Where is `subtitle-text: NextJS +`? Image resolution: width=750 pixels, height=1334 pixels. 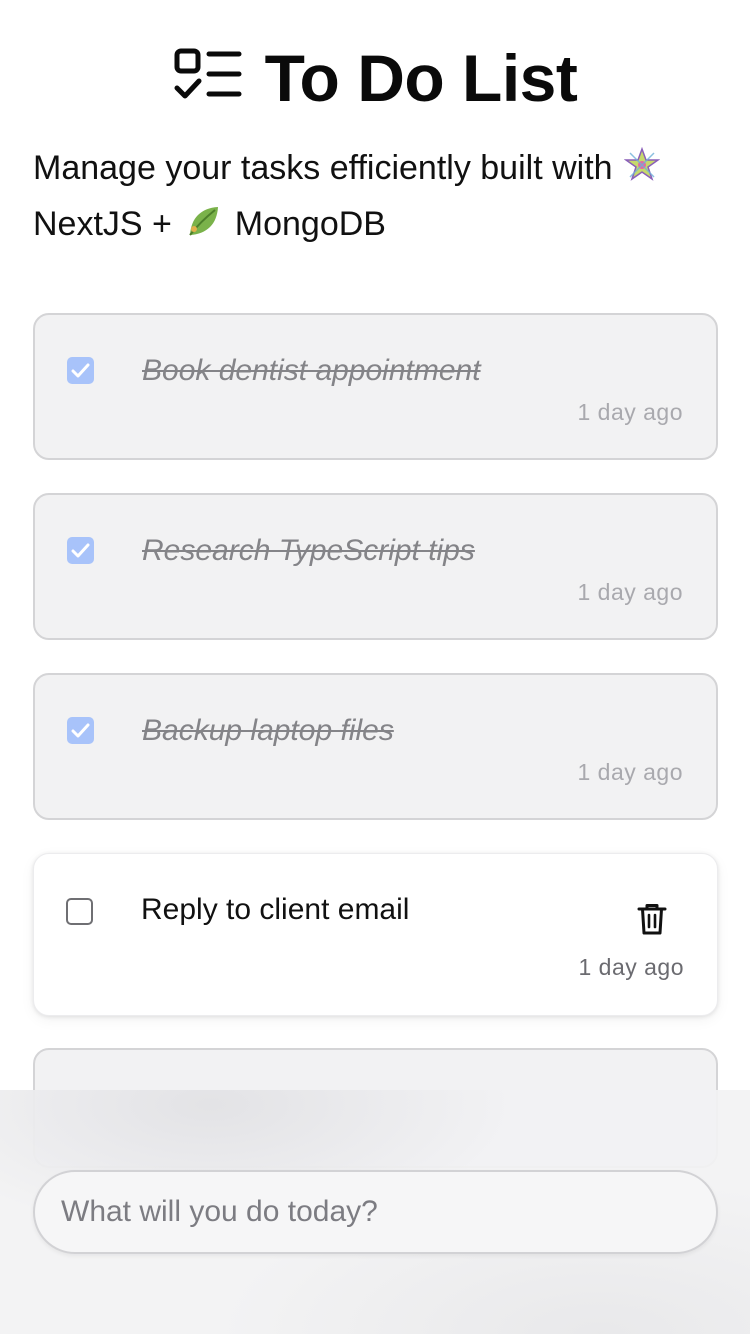
subtitle-text: NextJS + is located at coordinates (107, 224).